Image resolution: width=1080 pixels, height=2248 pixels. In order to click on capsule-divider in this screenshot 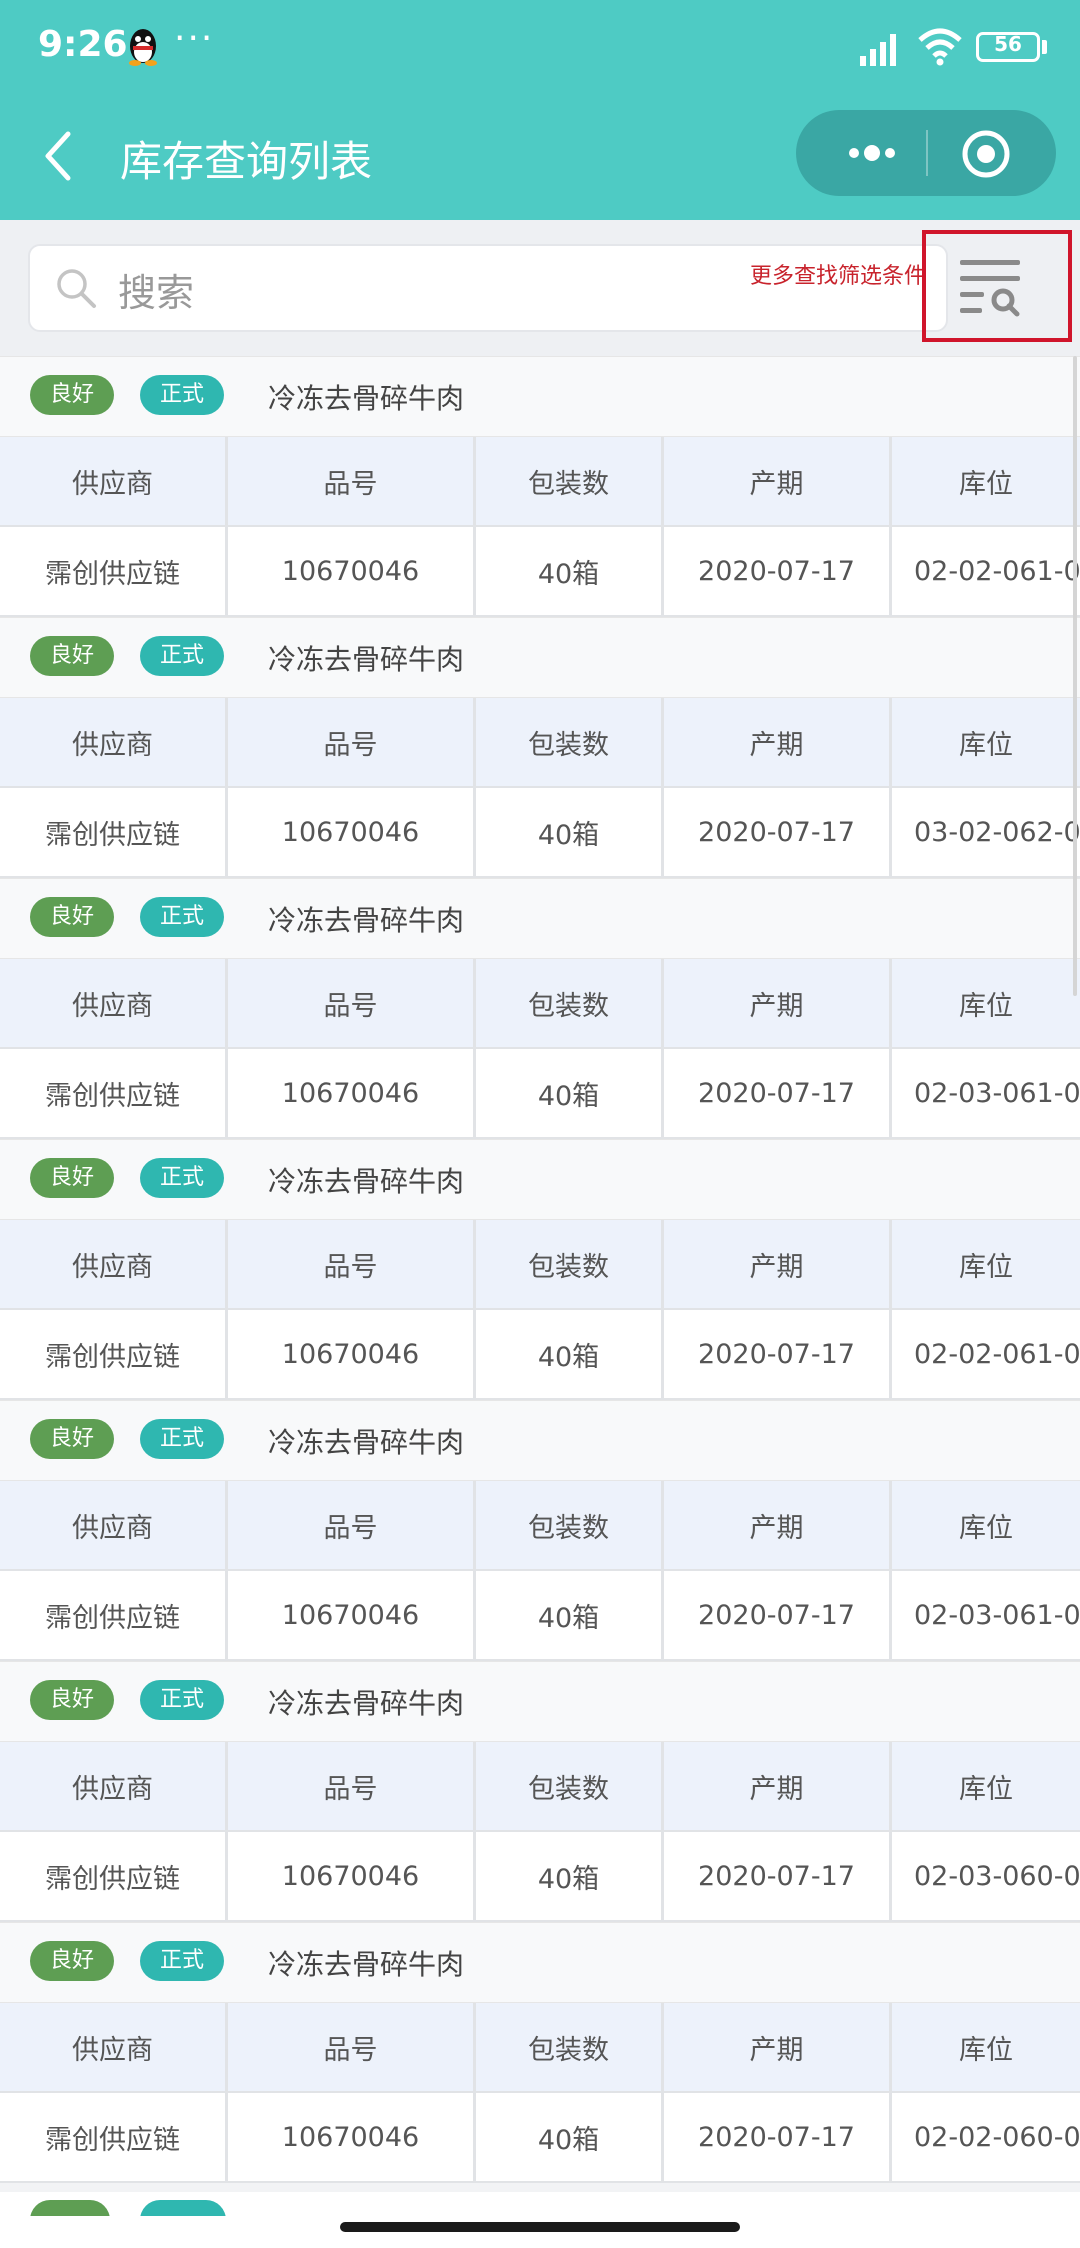, I will do `click(927, 153)`.